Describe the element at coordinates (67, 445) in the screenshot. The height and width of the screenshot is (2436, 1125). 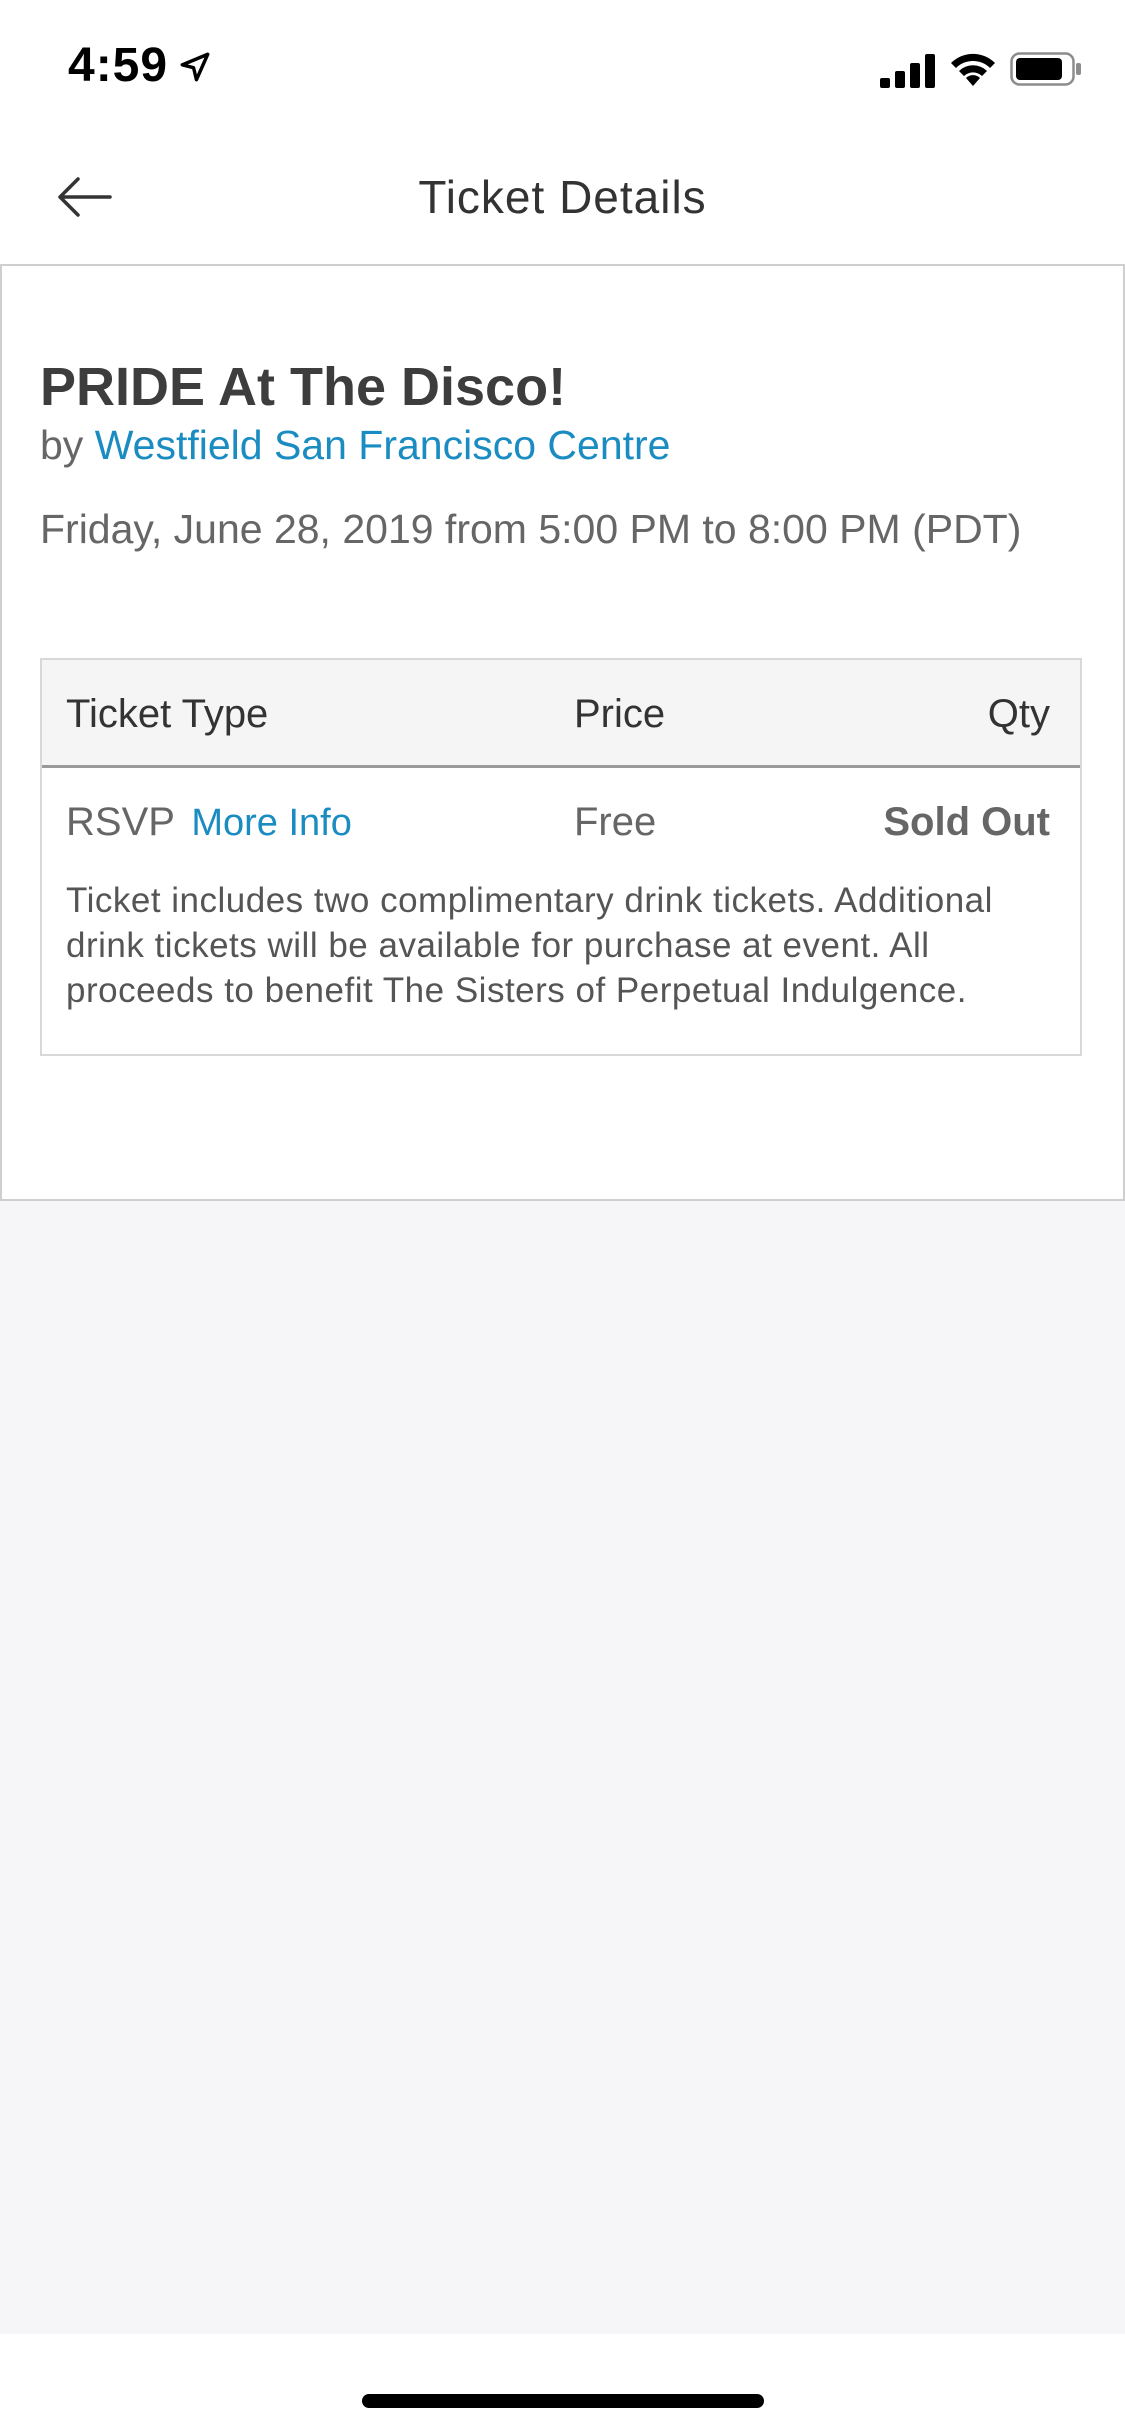
I see `by-prefix: by` at that location.